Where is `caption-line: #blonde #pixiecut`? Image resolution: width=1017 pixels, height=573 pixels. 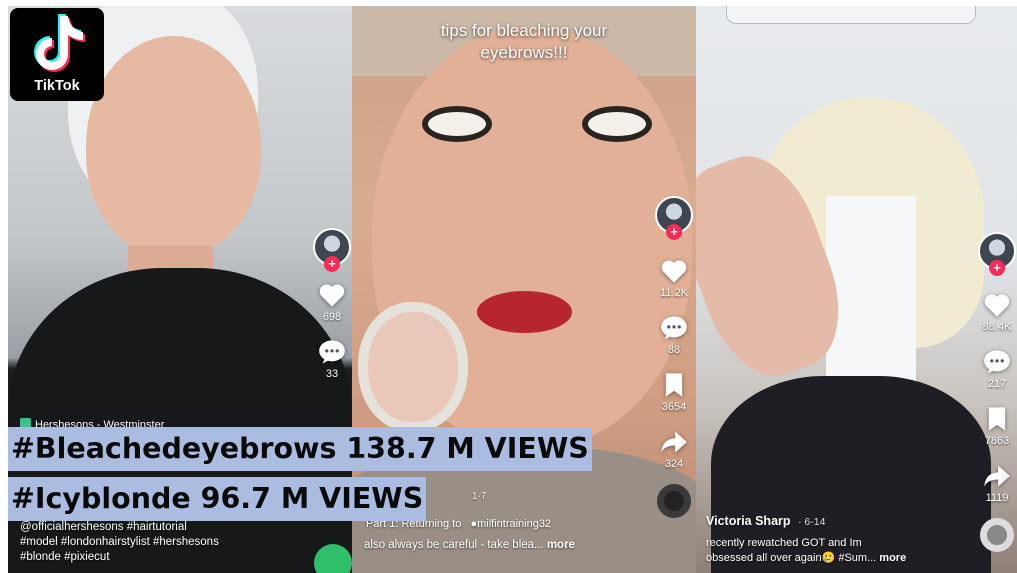 caption-line: #blonde #pixiecut is located at coordinates (65, 557).